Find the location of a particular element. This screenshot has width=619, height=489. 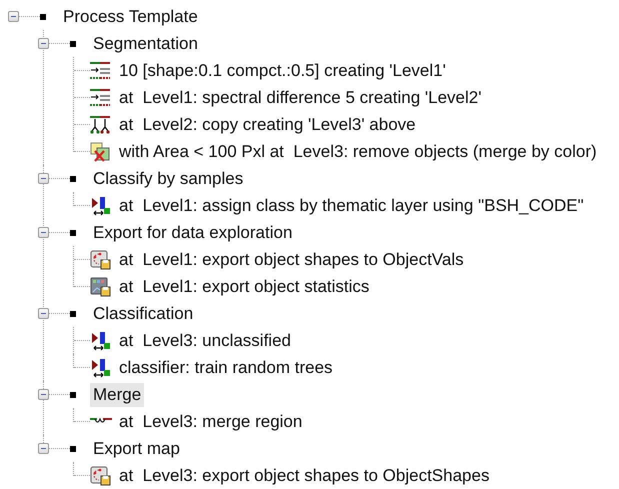

tree-item: 10 [shape:0.1 compct.:0.5] creating 'Level1' is located at coordinates (282, 70).